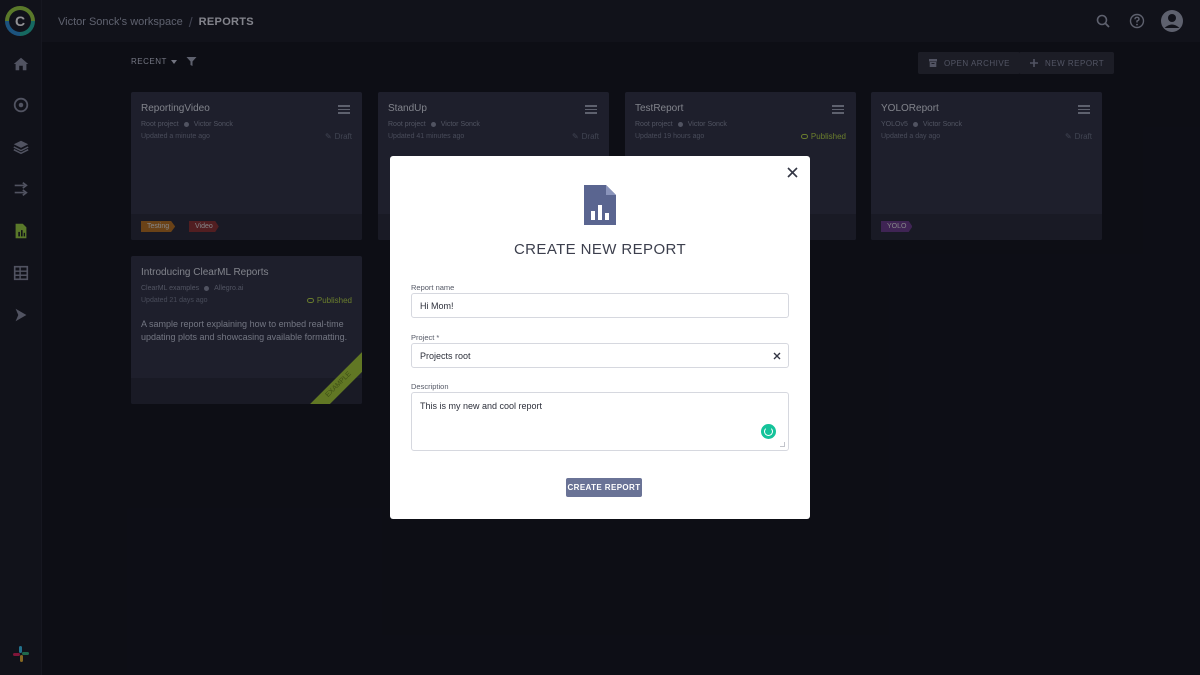 The width and height of the screenshot is (1200, 675). I want to click on project-label: Project *, so click(425, 337).